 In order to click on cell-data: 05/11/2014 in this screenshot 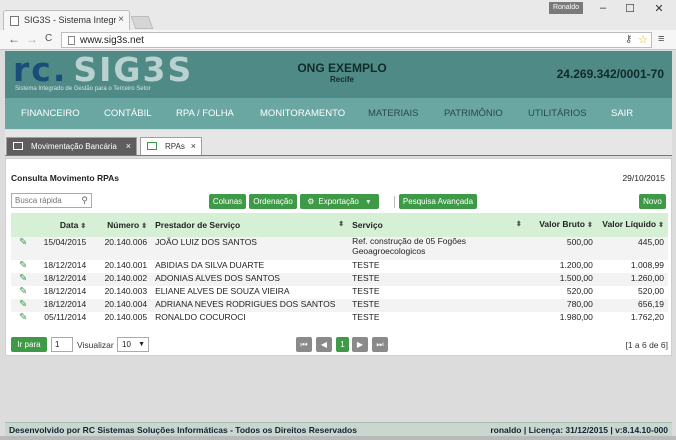, I will do `click(65, 317)`.